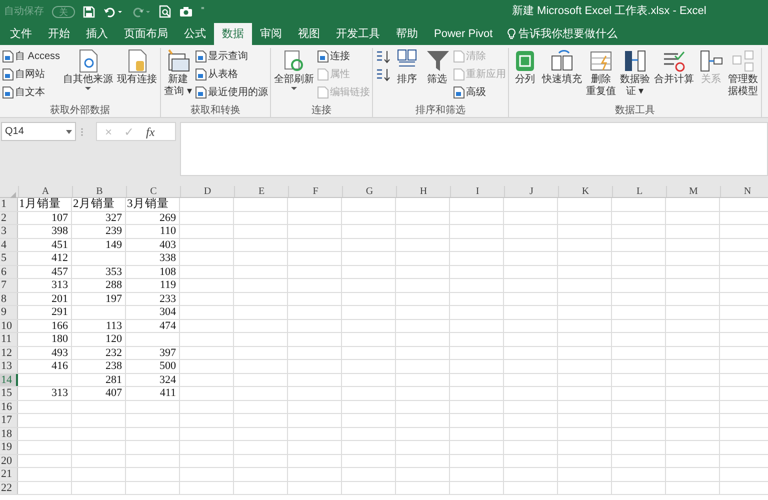 Image resolution: width=768 pixels, height=500 pixels. I want to click on row-header: 18, so click(9, 434).